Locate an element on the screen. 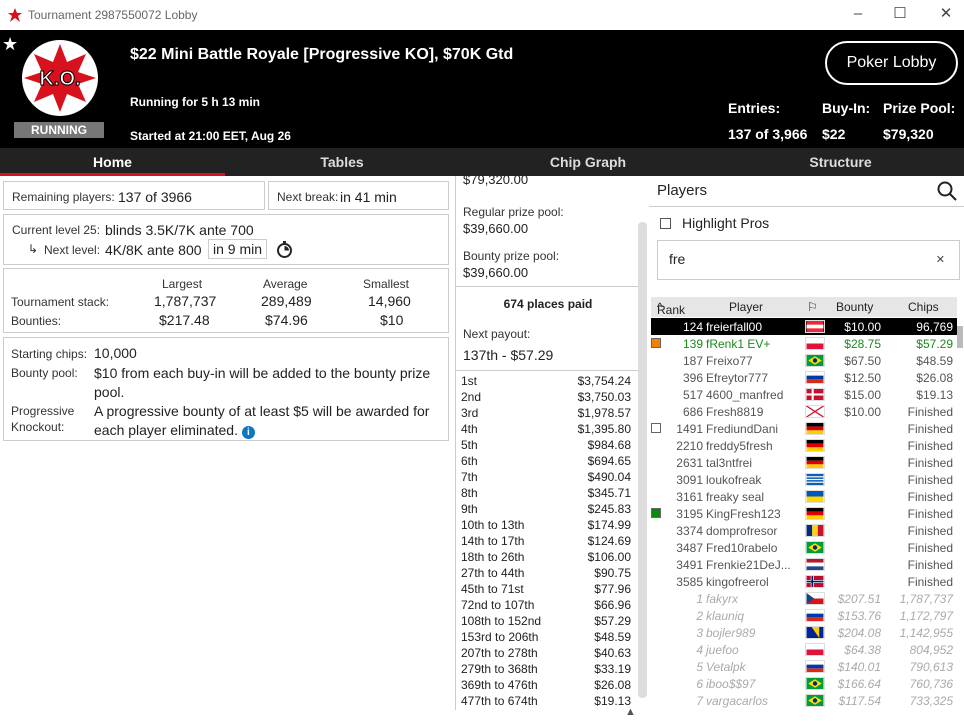 The image size is (964, 724). bounty-pool-label: Bounty prize pool: is located at coordinates (511, 256).